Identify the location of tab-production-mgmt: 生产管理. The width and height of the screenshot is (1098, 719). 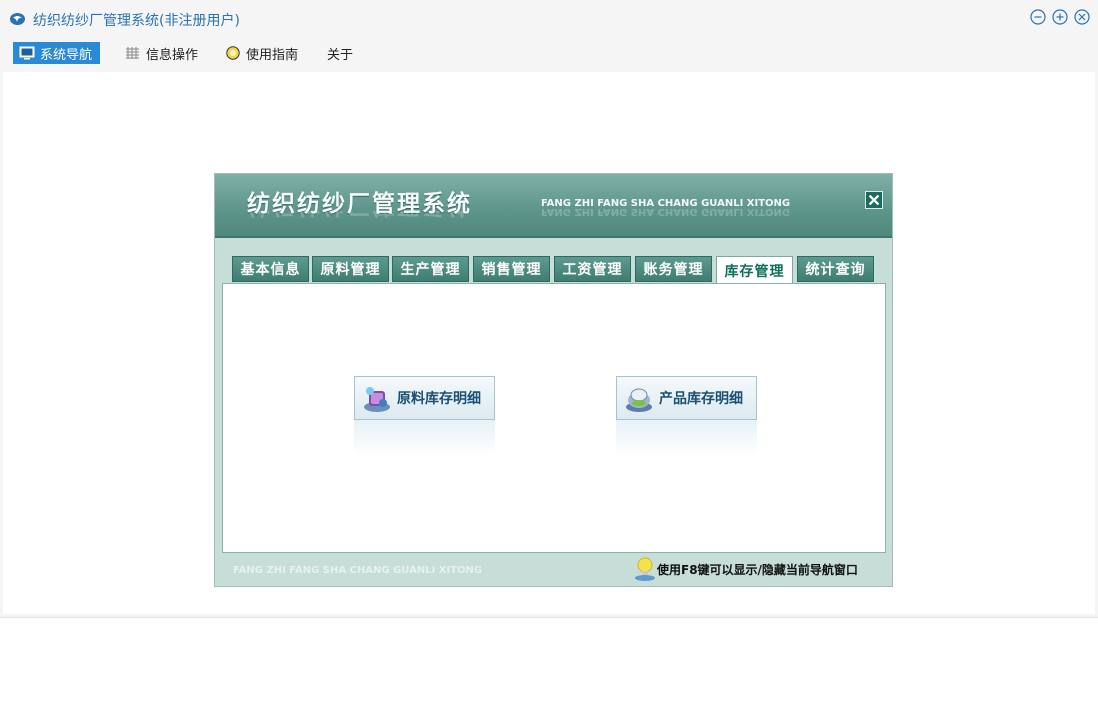
(430, 269).